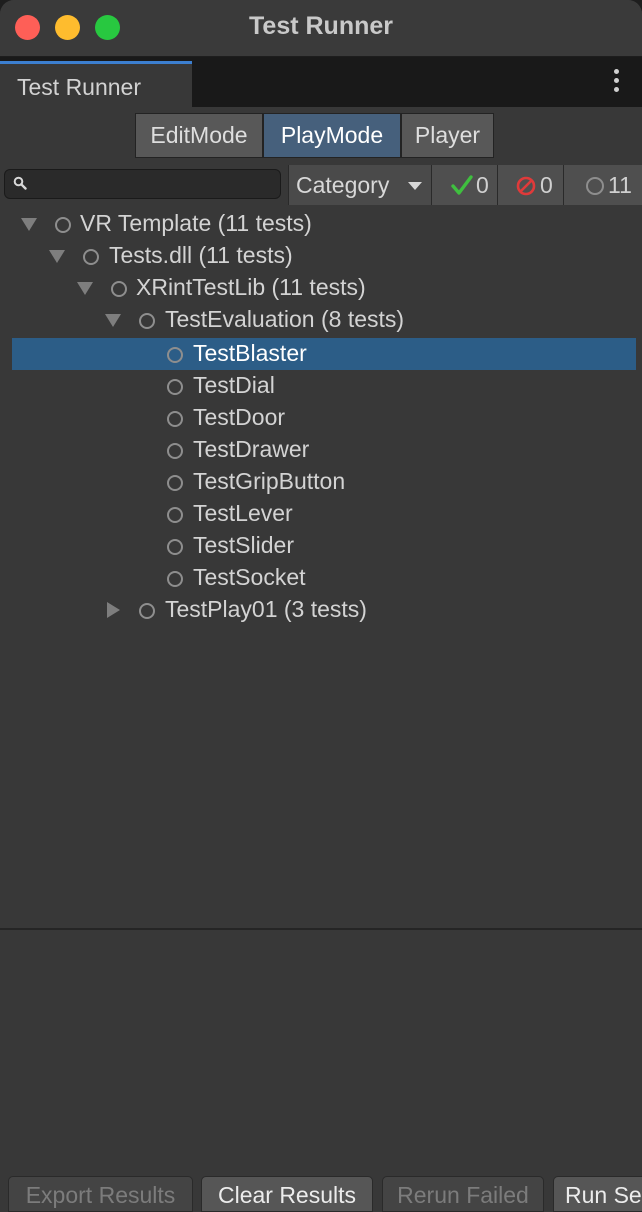 This screenshot has height=1212, width=642. Describe the element at coordinates (251, 449) in the screenshot. I see `tree-node-label: TestDrawer` at that location.